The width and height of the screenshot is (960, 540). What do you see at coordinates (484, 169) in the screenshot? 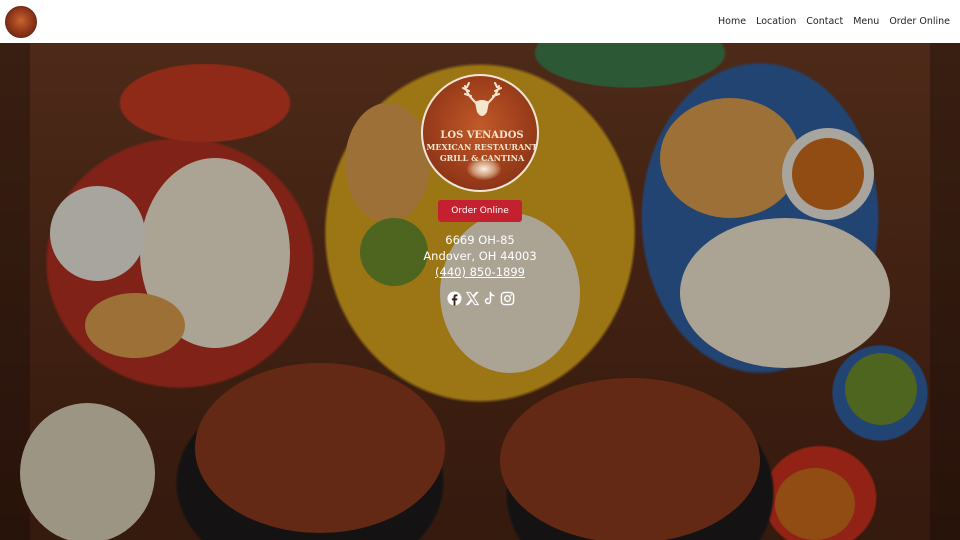
I see `logo-light-flare` at bounding box center [484, 169].